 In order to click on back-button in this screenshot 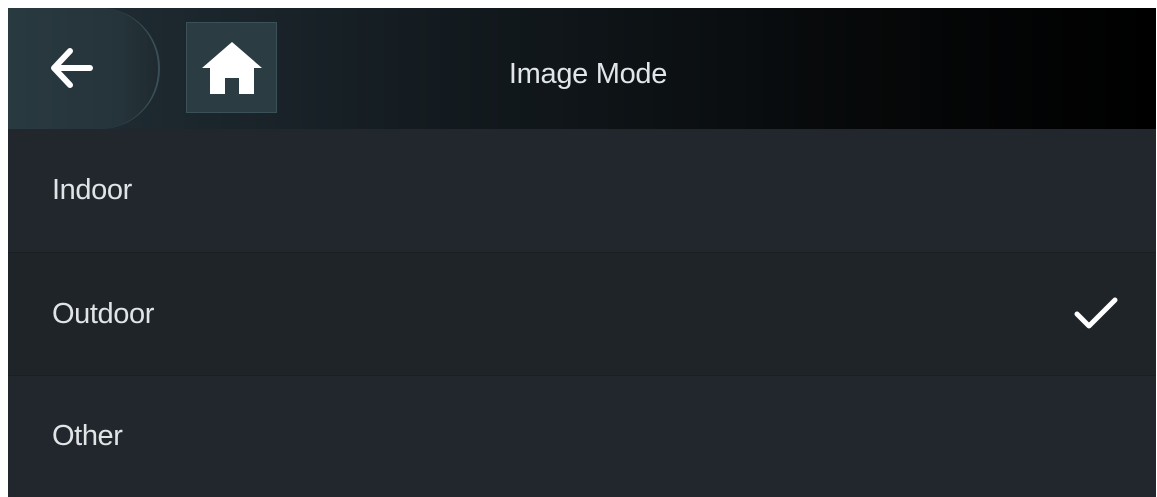, I will do `click(84, 68)`.